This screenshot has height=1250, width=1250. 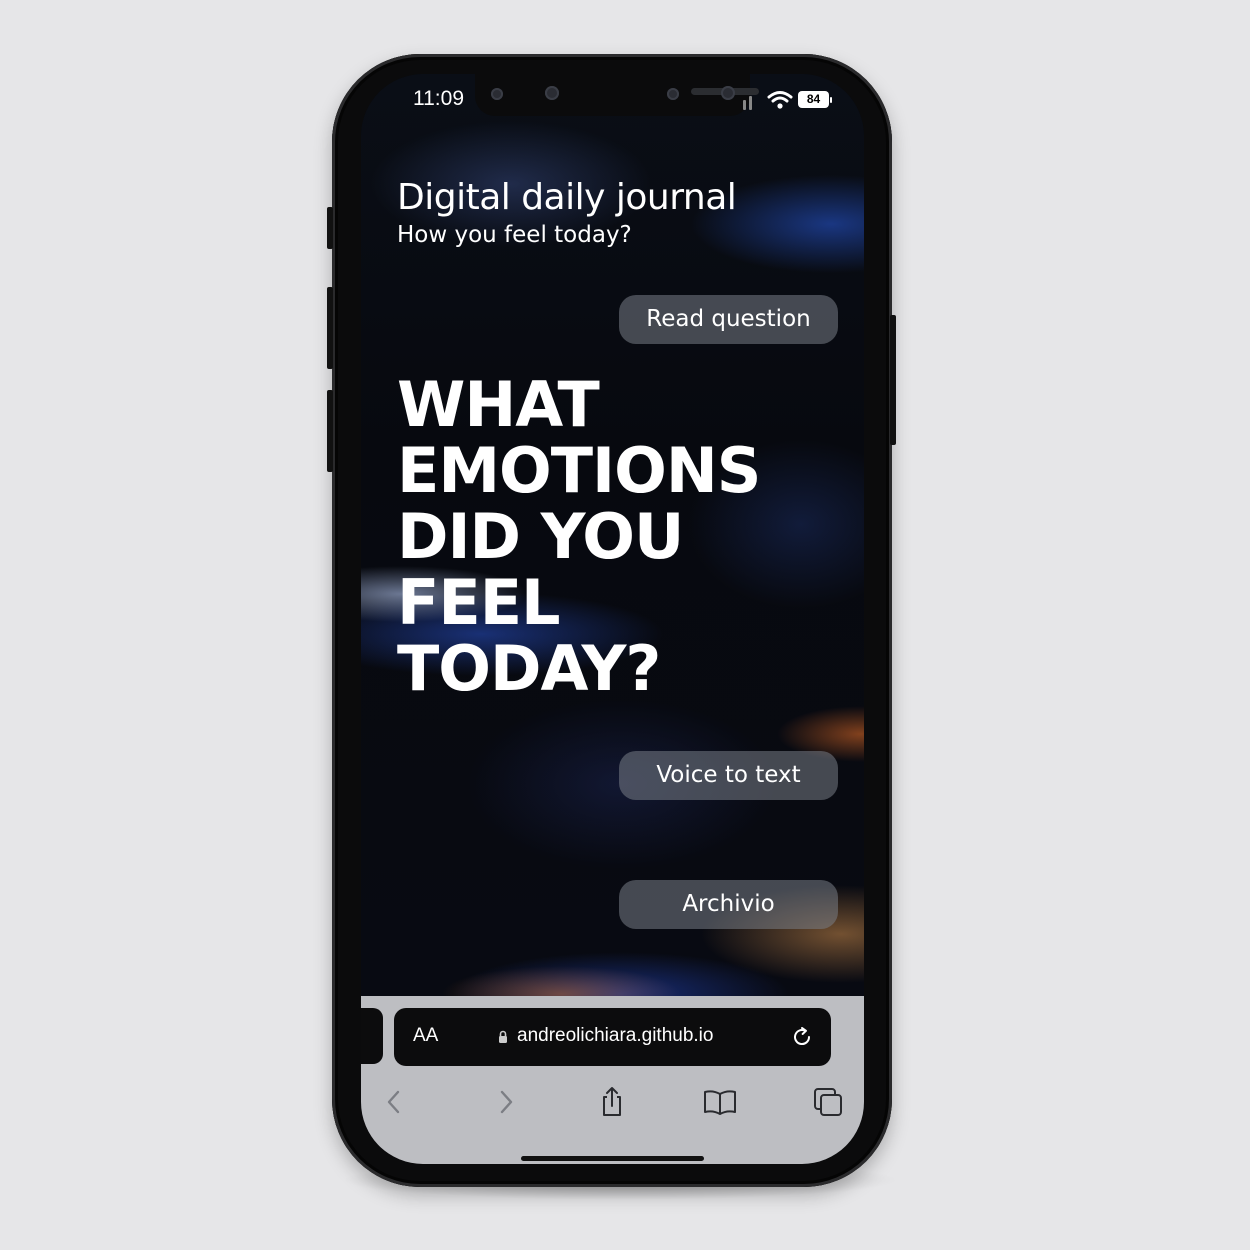 What do you see at coordinates (425, 1036) in the screenshot?
I see `text-size-button: AA` at bounding box center [425, 1036].